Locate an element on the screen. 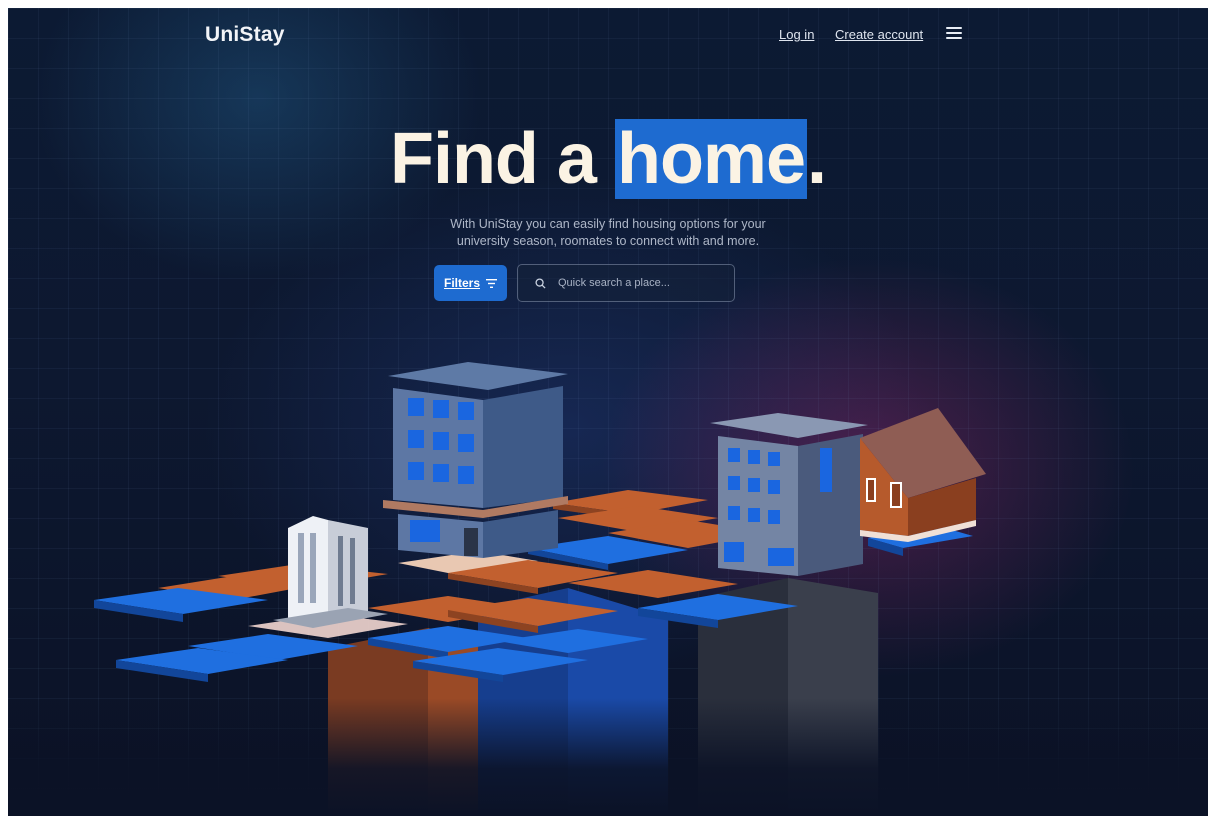  hero-title-prefix: Find a is located at coordinates (502, 159).